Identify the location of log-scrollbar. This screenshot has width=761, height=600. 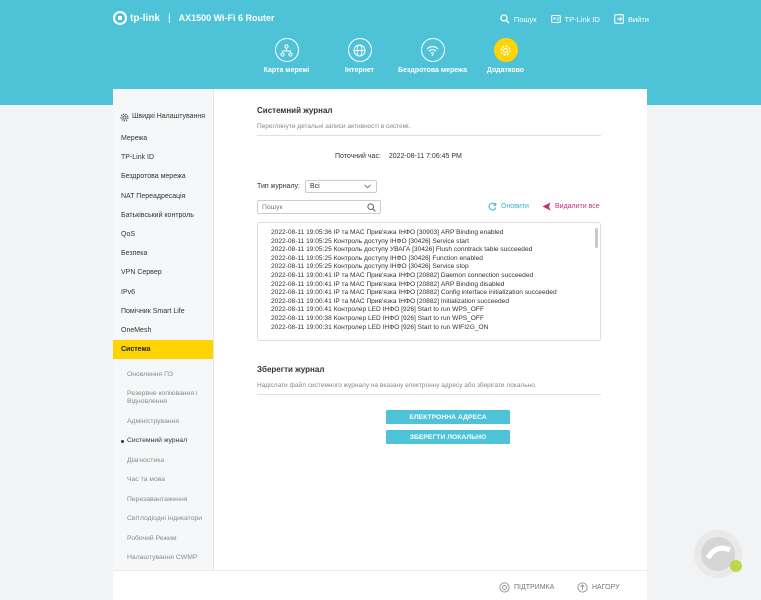
(596, 238).